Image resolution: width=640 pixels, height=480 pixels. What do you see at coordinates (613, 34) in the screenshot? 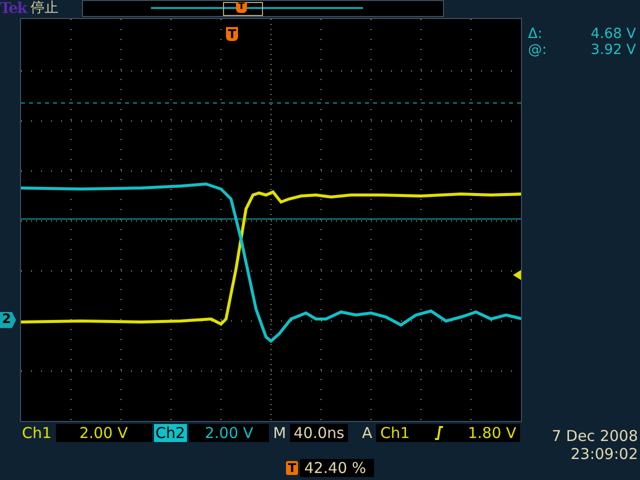
I see `cursor-value: 4.68 V` at bounding box center [613, 34].